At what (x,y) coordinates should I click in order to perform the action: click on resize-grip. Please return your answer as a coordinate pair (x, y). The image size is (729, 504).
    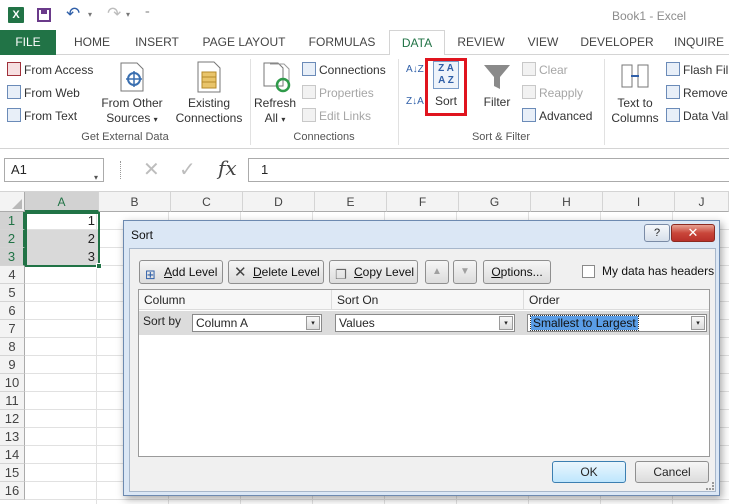
    Looking at the image, I should click on (710, 486).